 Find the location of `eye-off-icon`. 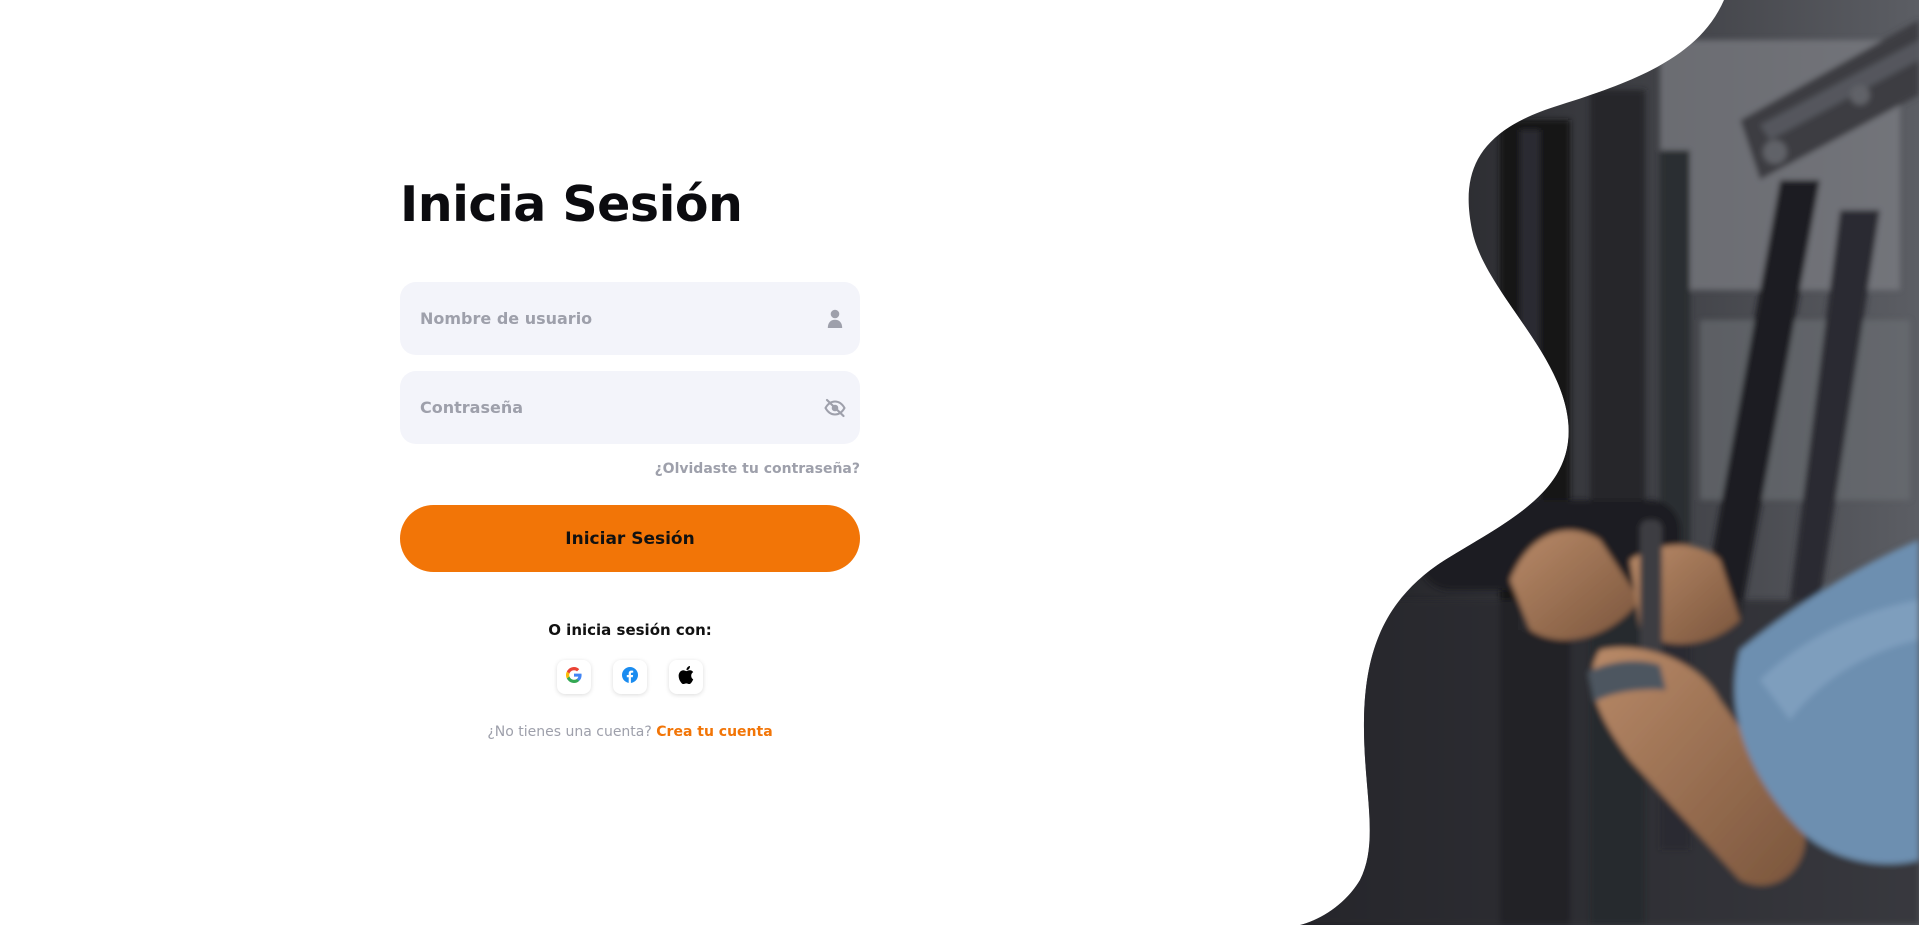

eye-off-icon is located at coordinates (835, 408).